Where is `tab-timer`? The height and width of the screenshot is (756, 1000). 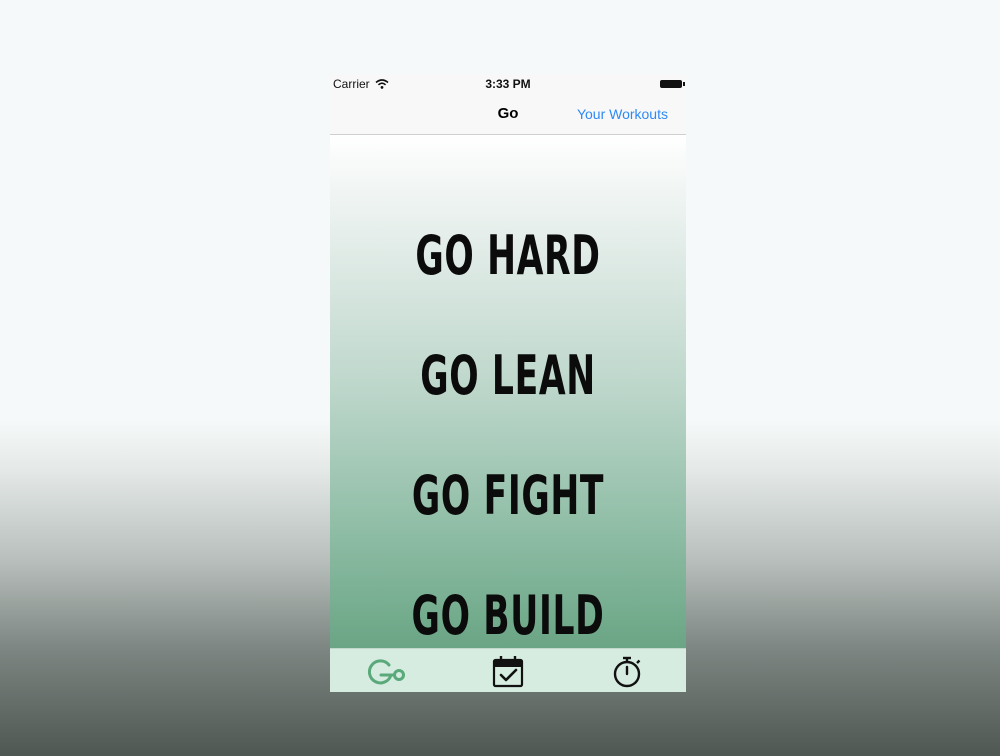 tab-timer is located at coordinates (627, 670).